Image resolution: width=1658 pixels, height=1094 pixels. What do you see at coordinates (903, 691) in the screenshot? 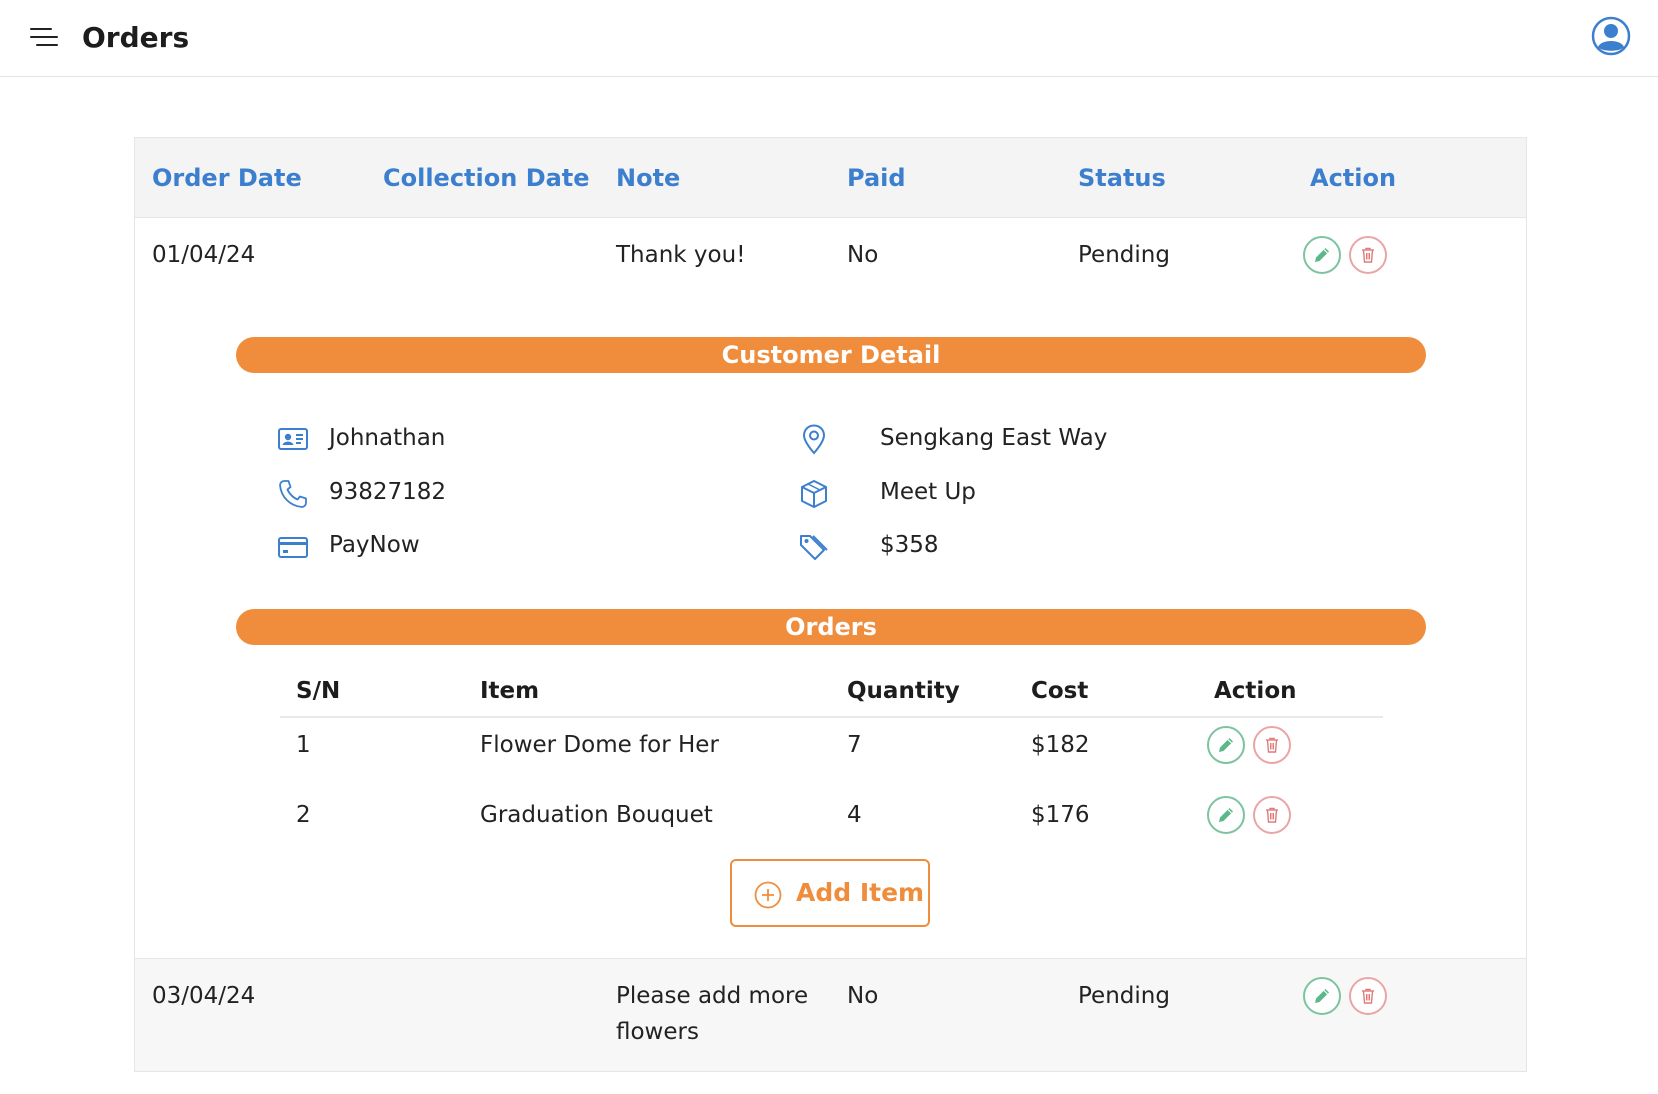
I see `items-column-quantity: Quantity` at bounding box center [903, 691].